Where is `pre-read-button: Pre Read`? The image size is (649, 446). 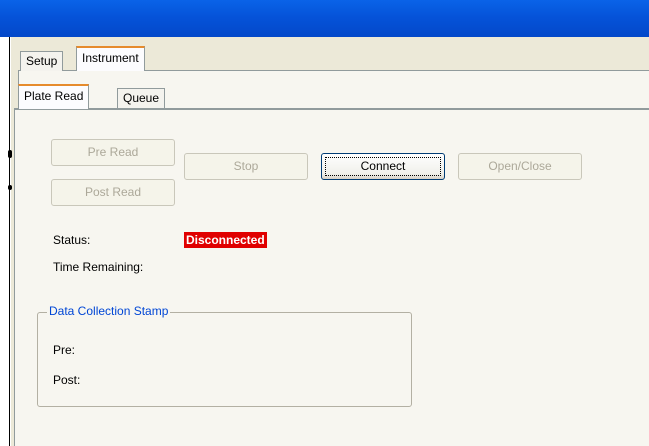
pre-read-button: Pre Read is located at coordinates (113, 152).